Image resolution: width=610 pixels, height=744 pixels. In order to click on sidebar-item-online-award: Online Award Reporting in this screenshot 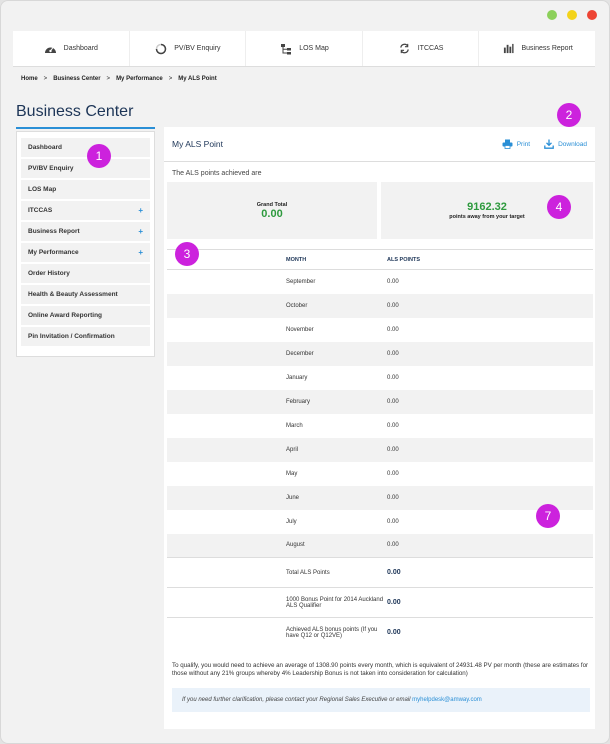, I will do `click(85, 315)`.